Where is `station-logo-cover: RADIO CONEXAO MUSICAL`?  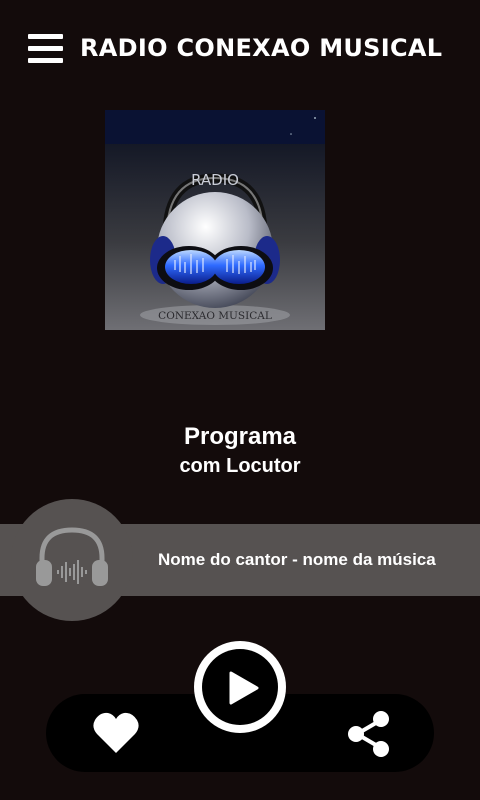
station-logo-cover: RADIO CONEXAO MUSICAL is located at coordinates (215, 220).